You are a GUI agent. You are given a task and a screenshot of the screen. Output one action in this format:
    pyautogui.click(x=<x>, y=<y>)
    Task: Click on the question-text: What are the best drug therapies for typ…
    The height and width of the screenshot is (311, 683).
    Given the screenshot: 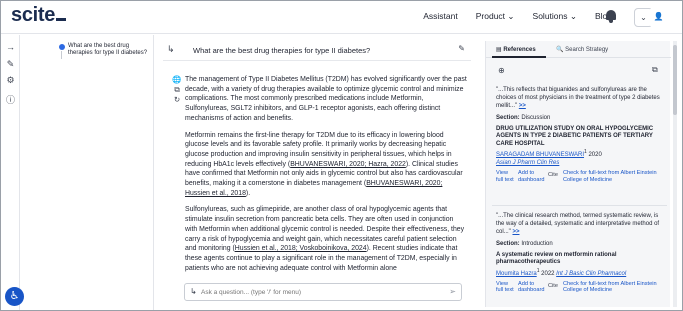 What is the action you would take?
    pyautogui.click(x=282, y=50)
    